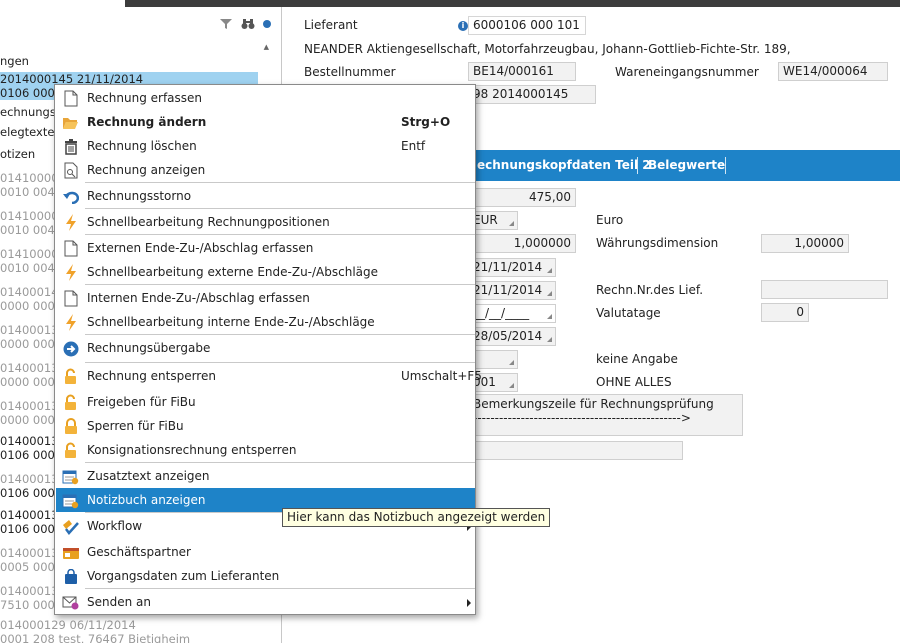  I want to click on invoice-number-field: 98 2014000145, so click(532, 94).